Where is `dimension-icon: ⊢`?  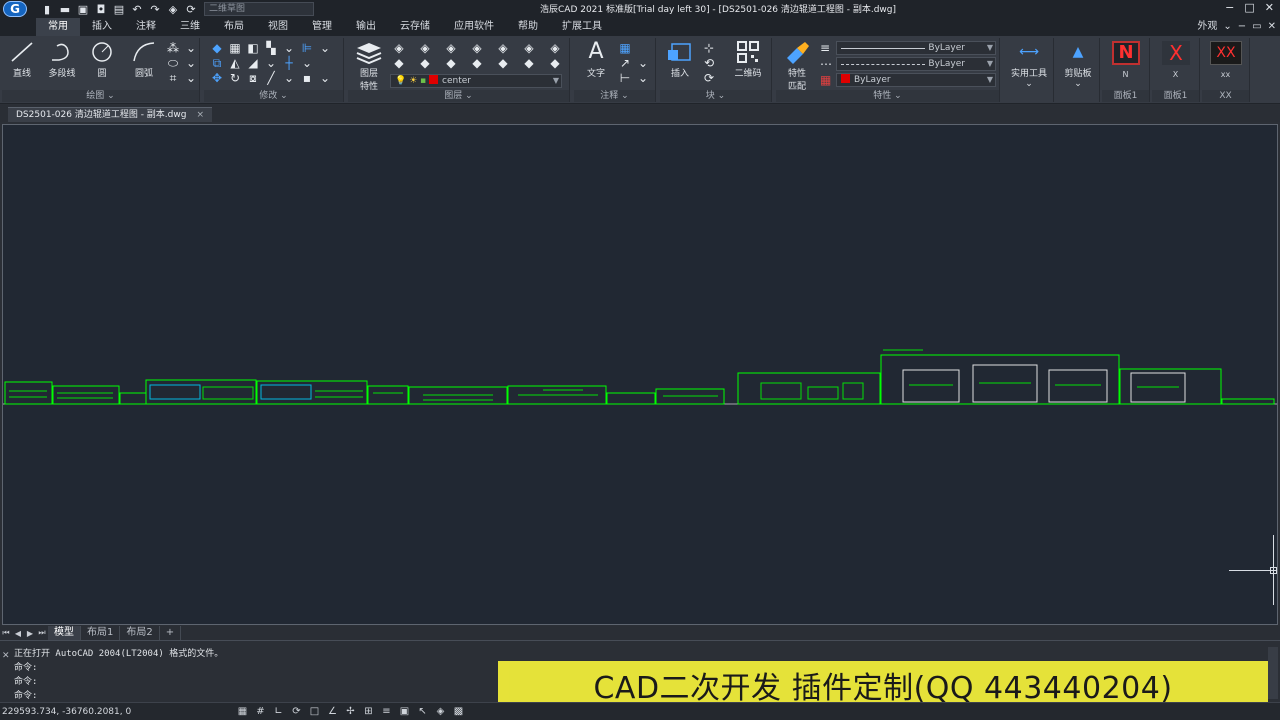
dimension-icon: ⊢ is located at coordinates (625, 78).